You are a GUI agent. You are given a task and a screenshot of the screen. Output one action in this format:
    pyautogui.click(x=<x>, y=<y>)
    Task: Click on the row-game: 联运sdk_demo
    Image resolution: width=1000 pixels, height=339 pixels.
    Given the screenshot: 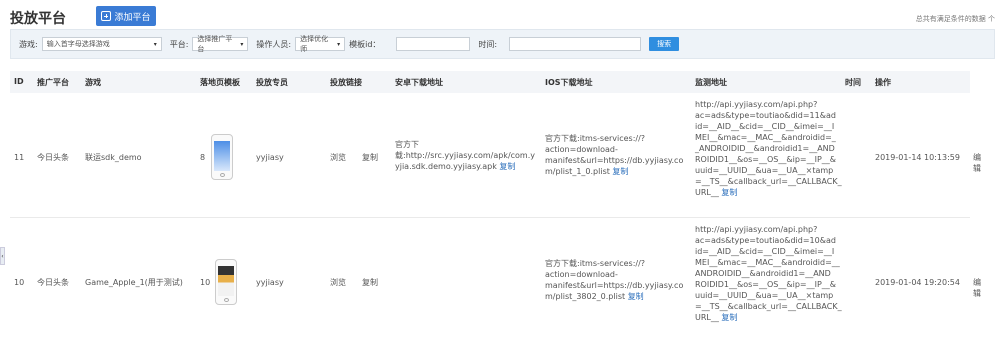 What is the action you would take?
    pyautogui.click(x=113, y=157)
    